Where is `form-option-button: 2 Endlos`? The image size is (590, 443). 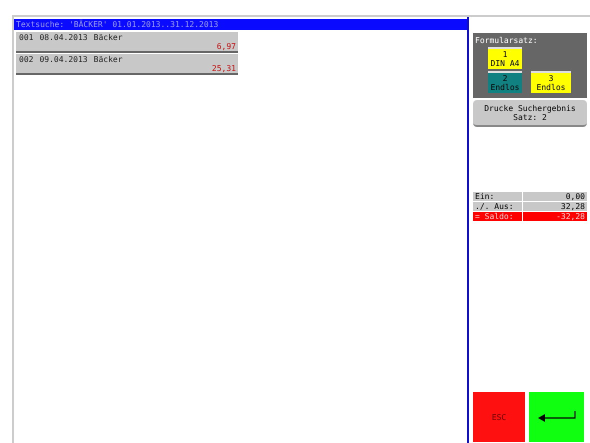
form-option-button: 2 Endlos is located at coordinates (505, 82).